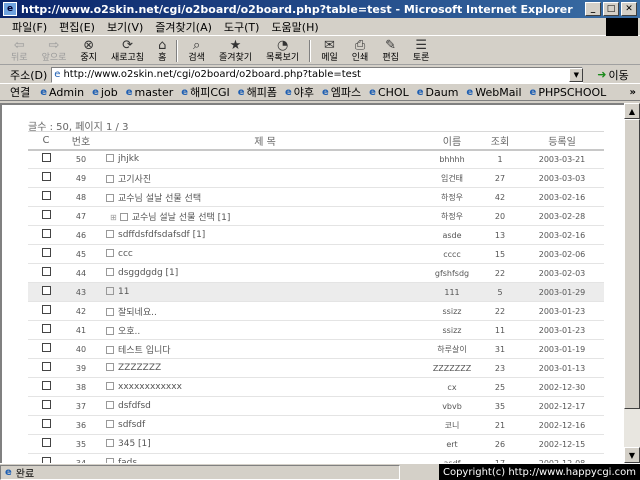  I want to click on link-master: e master, so click(150, 92).